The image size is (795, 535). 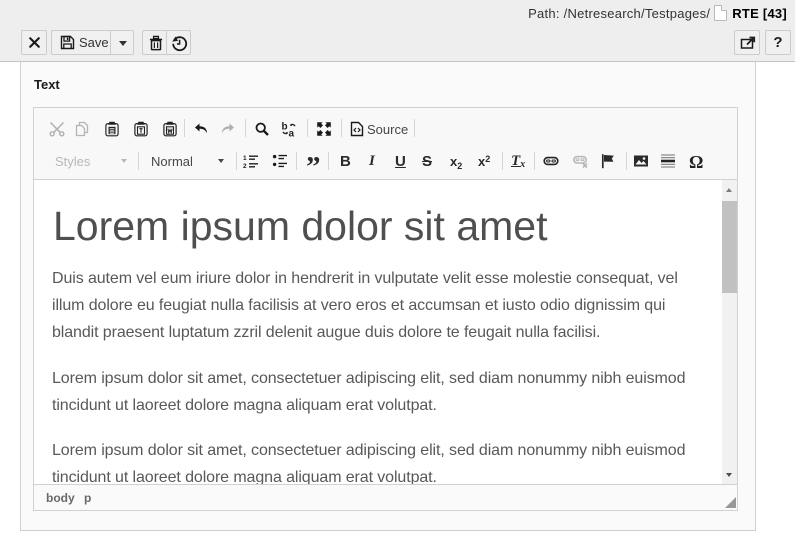 I want to click on svg-text: 2, so click(x=245, y=166).